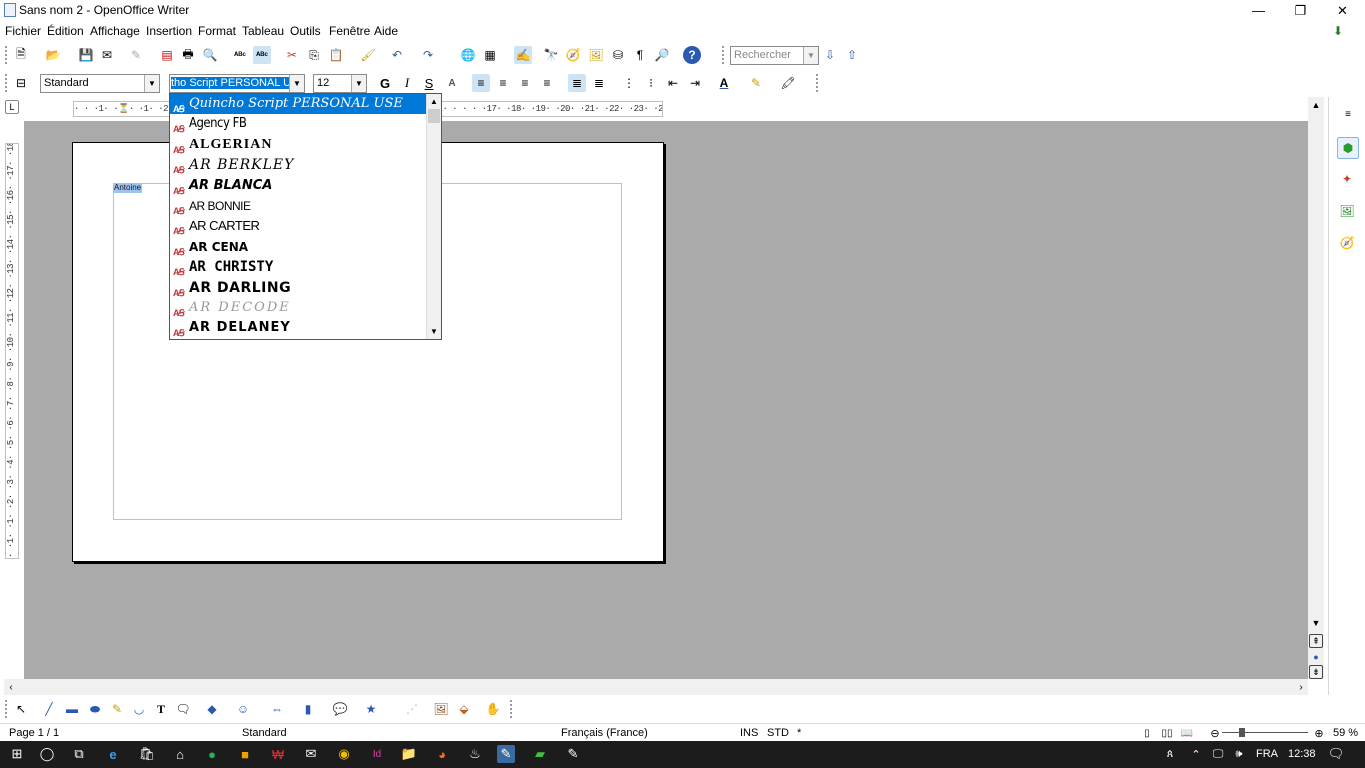 The image size is (1365, 768). Describe the element at coordinates (756, 83) in the screenshot. I see `highlighting-icon: ✎` at that location.